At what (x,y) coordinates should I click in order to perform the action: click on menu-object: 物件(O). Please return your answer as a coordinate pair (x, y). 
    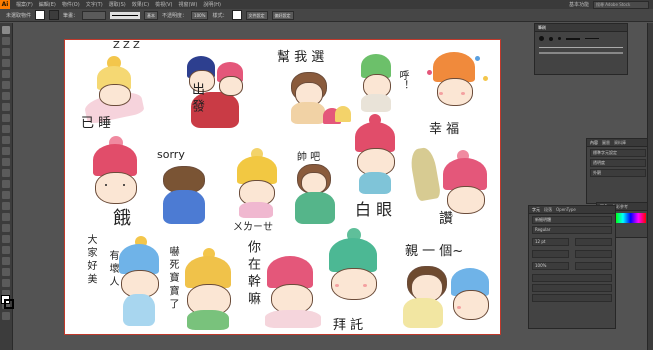
    Looking at the image, I should click on (71, 4).